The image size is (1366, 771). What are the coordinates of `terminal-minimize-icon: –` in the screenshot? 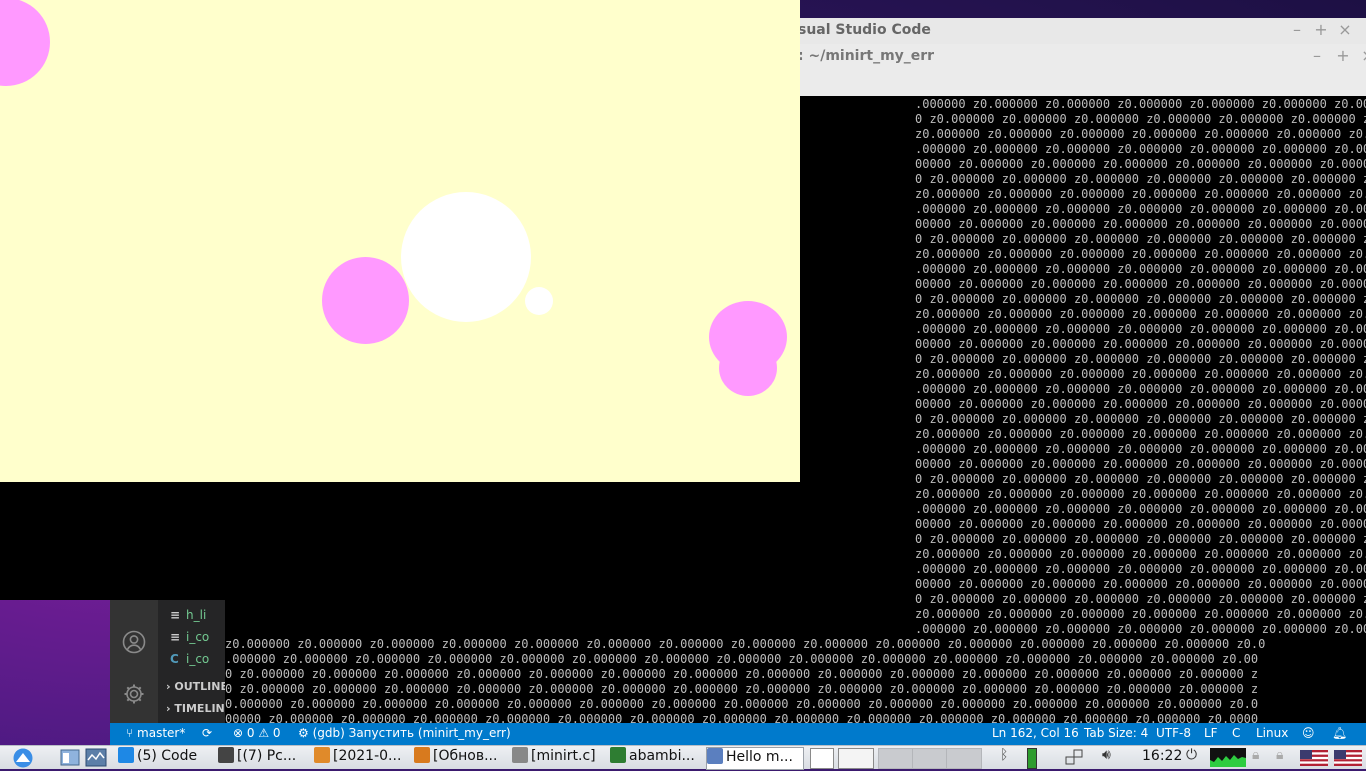 It's located at (1317, 55).